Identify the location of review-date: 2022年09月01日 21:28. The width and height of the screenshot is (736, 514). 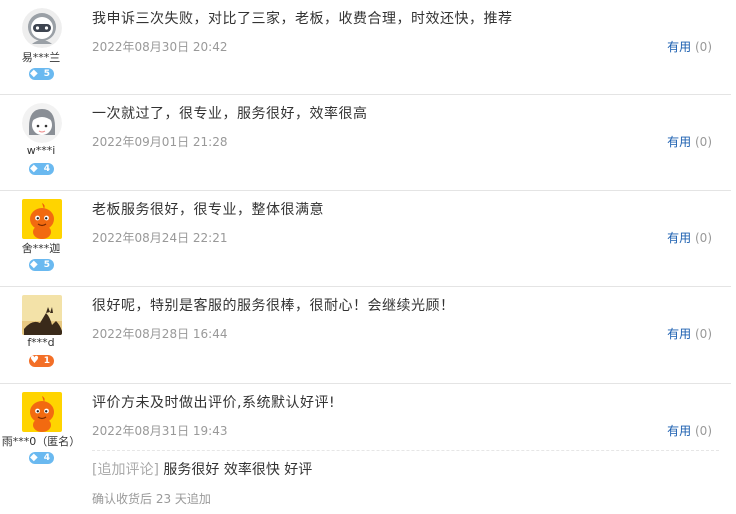
(160, 142).